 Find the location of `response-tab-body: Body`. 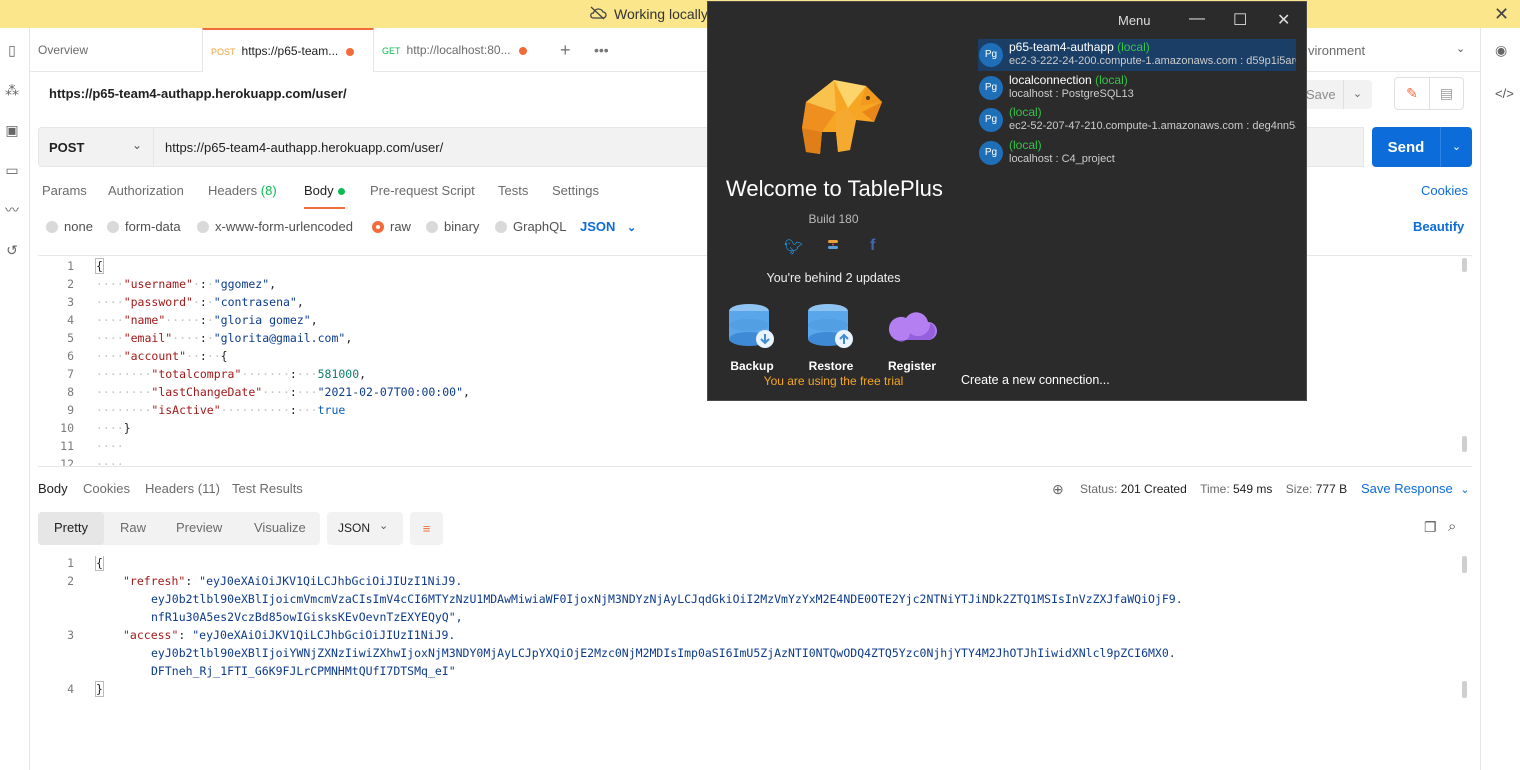

response-tab-body: Body is located at coordinates (53, 488).